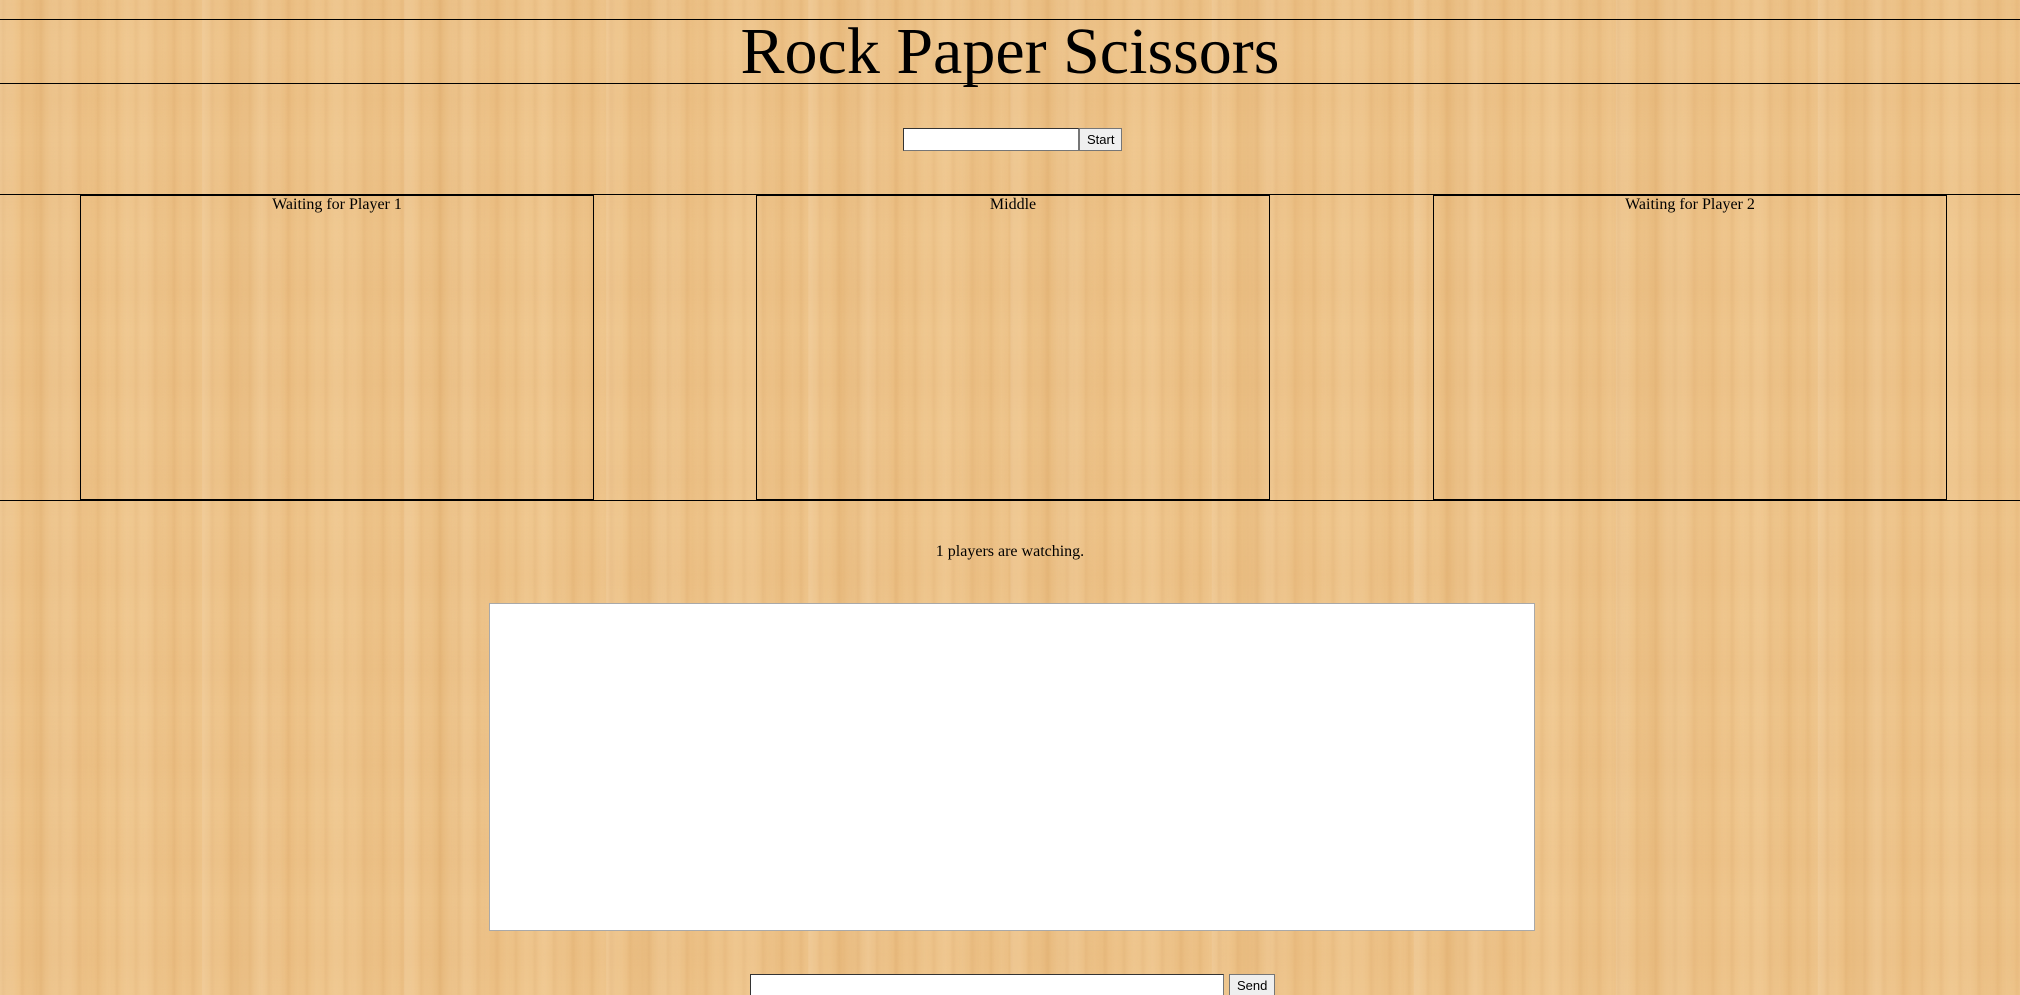 The height and width of the screenshot is (995, 2020). What do you see at coordinates (1013, 204) in the screenshot?
I see `middle-label: Middle` at bounding box center [1013, 204].